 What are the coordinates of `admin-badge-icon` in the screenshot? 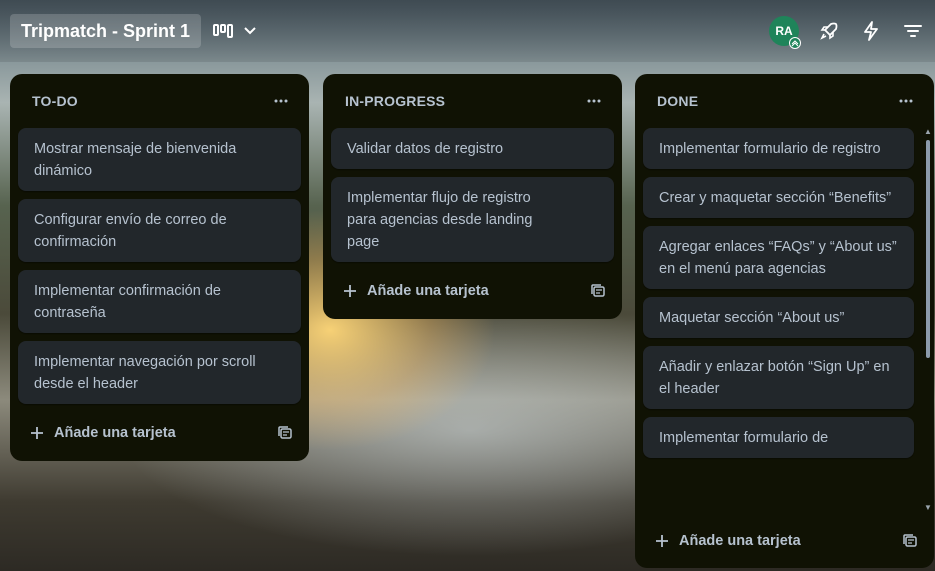 It's located at (795, 43).